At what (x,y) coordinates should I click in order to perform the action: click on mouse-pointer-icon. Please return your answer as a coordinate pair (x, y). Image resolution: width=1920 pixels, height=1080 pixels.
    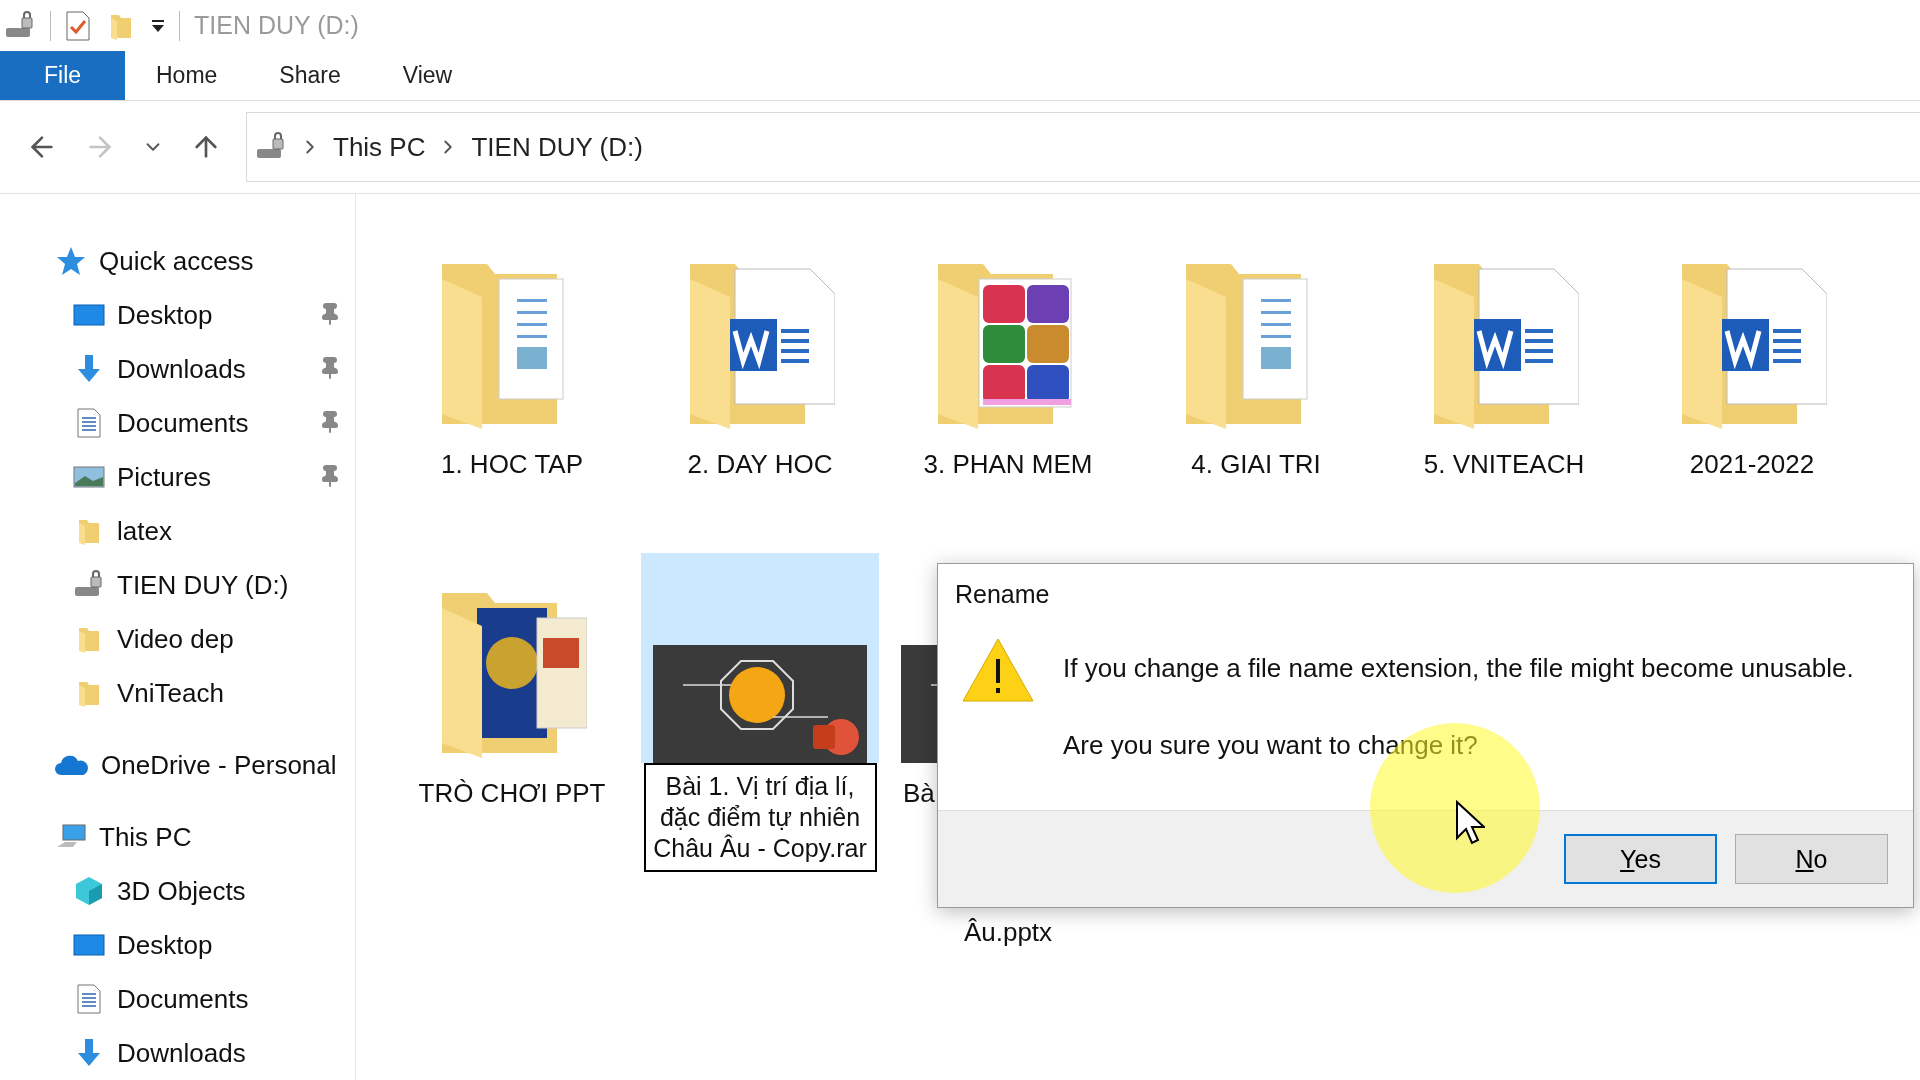
    Looking at the image, I should click on (1470, 823).